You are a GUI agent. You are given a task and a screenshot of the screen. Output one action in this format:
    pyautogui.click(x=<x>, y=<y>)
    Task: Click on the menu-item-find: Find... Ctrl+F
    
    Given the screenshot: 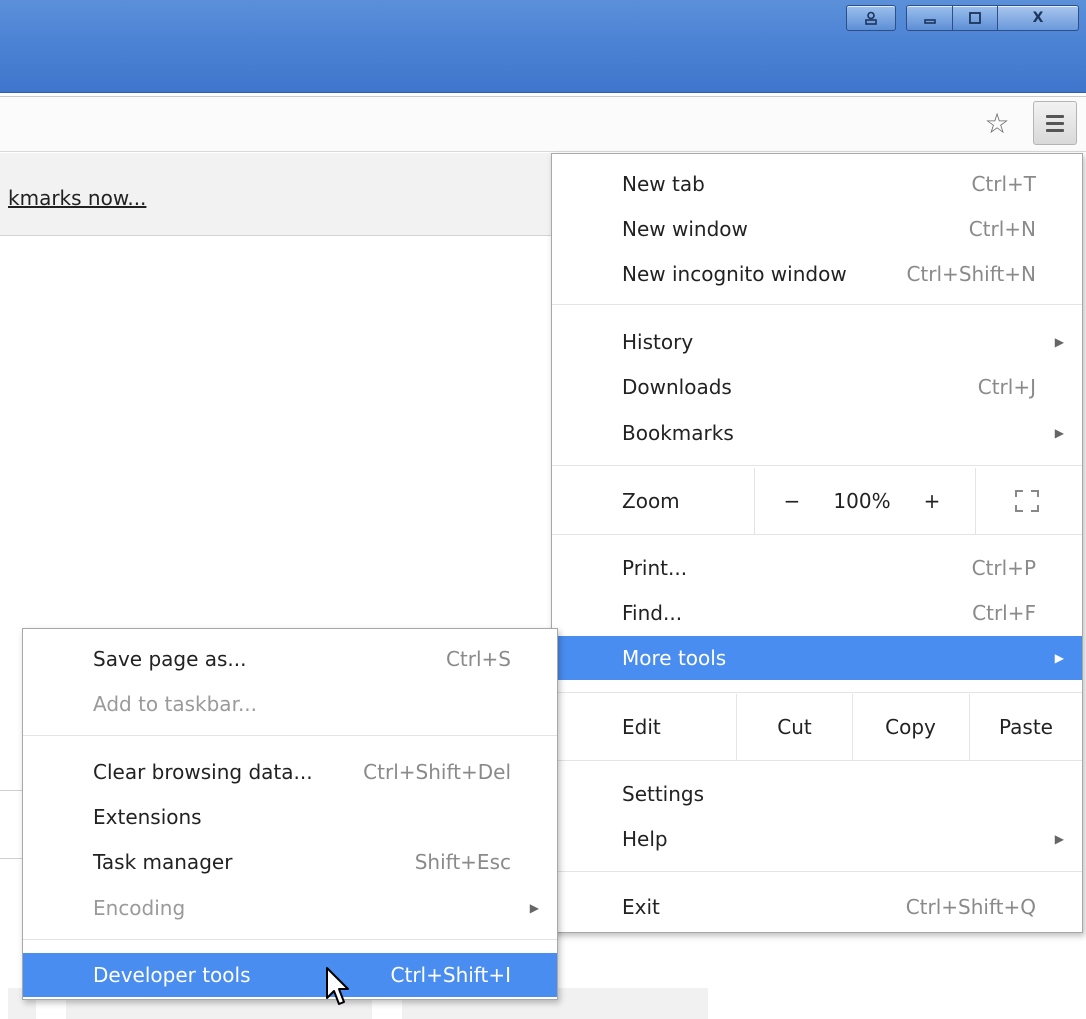 What is the action you would take?
    pyautogui.click(x=817, y=613)
    